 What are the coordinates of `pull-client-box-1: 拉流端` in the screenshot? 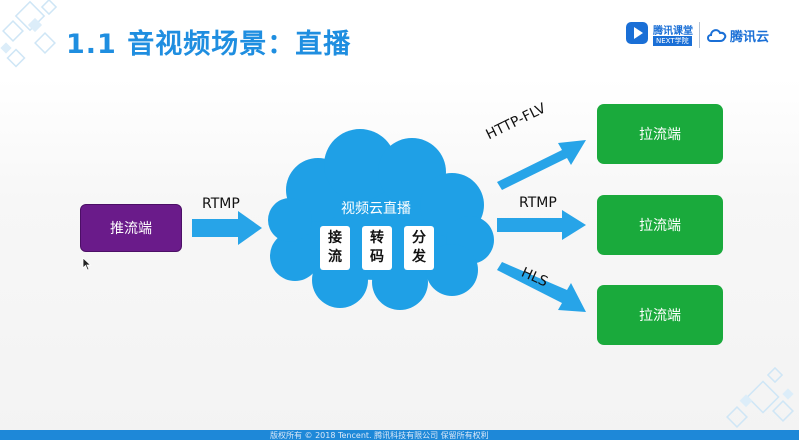 It's located at (660, 134).